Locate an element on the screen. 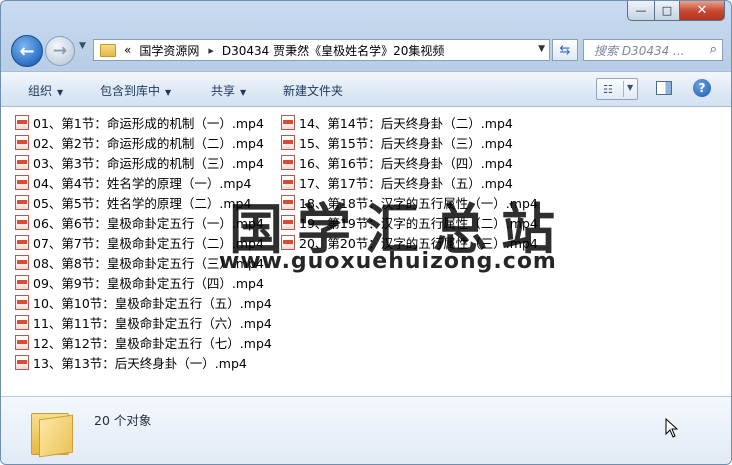 The height and width of the screenshot is (465, 732). refresh-button: ⇆ is located at coordinates (565, 50).